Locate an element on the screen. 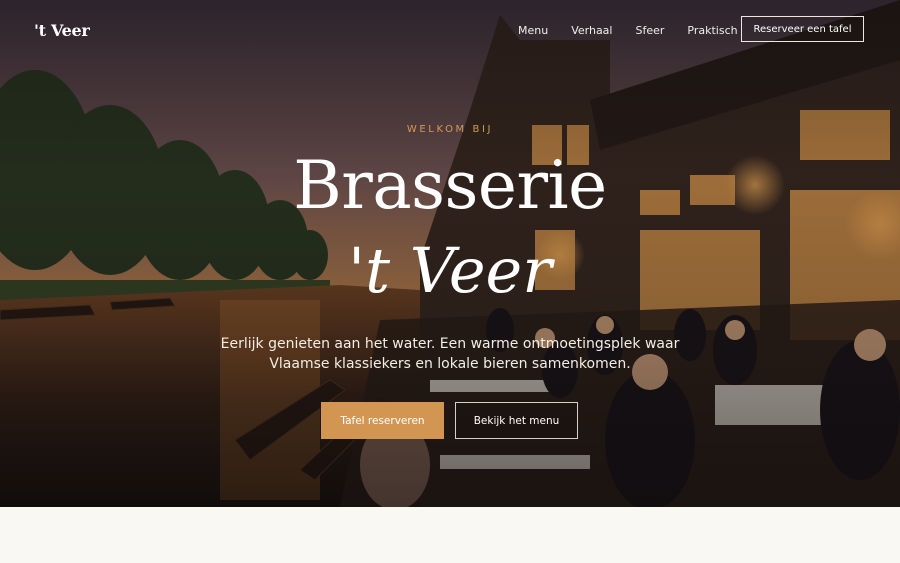 Image resolution: width=900 pixels, height=563 pixels. hero-title-line2: 't Veer is located at coordinates (450, 270).